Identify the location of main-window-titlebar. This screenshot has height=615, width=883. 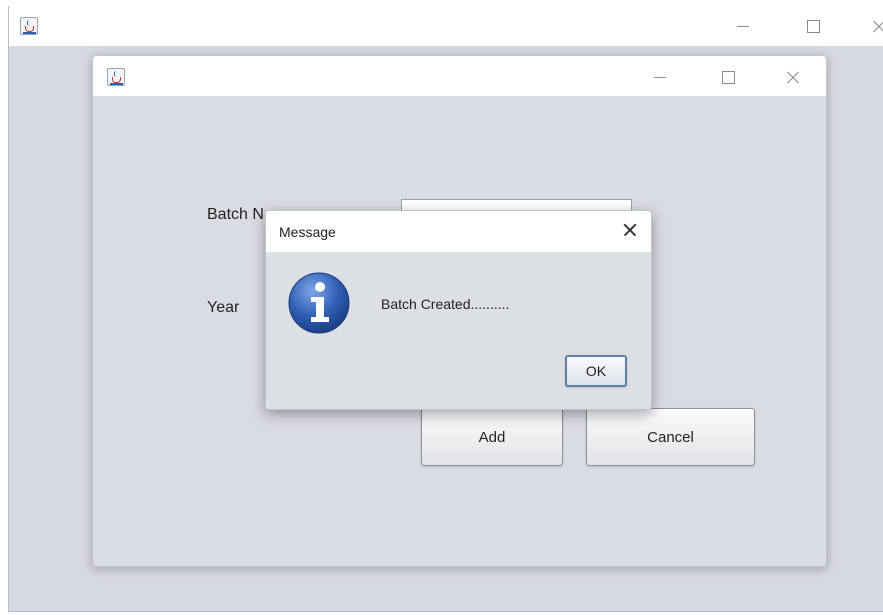
(446, 26).